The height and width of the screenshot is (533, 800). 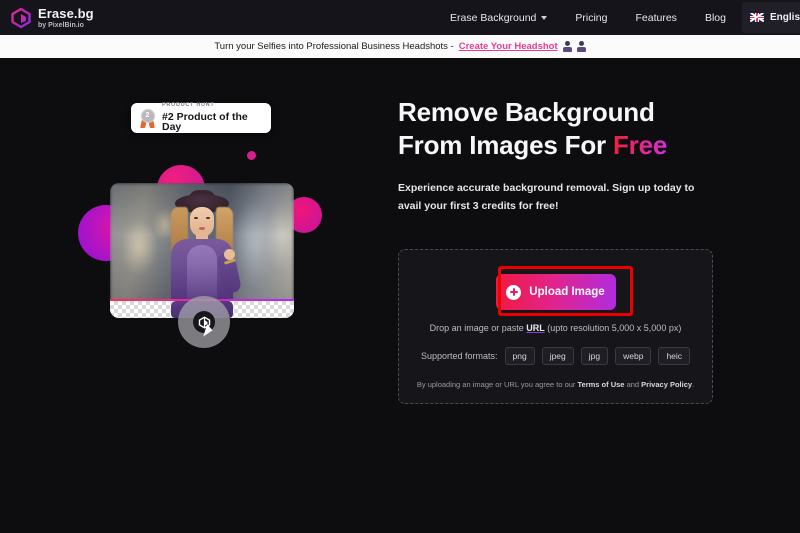 What do you see at coordinates (508, 46) in the screenshot?
I see `promo-cta-link: Create Your Headshot` at bounding box center [508, 46].